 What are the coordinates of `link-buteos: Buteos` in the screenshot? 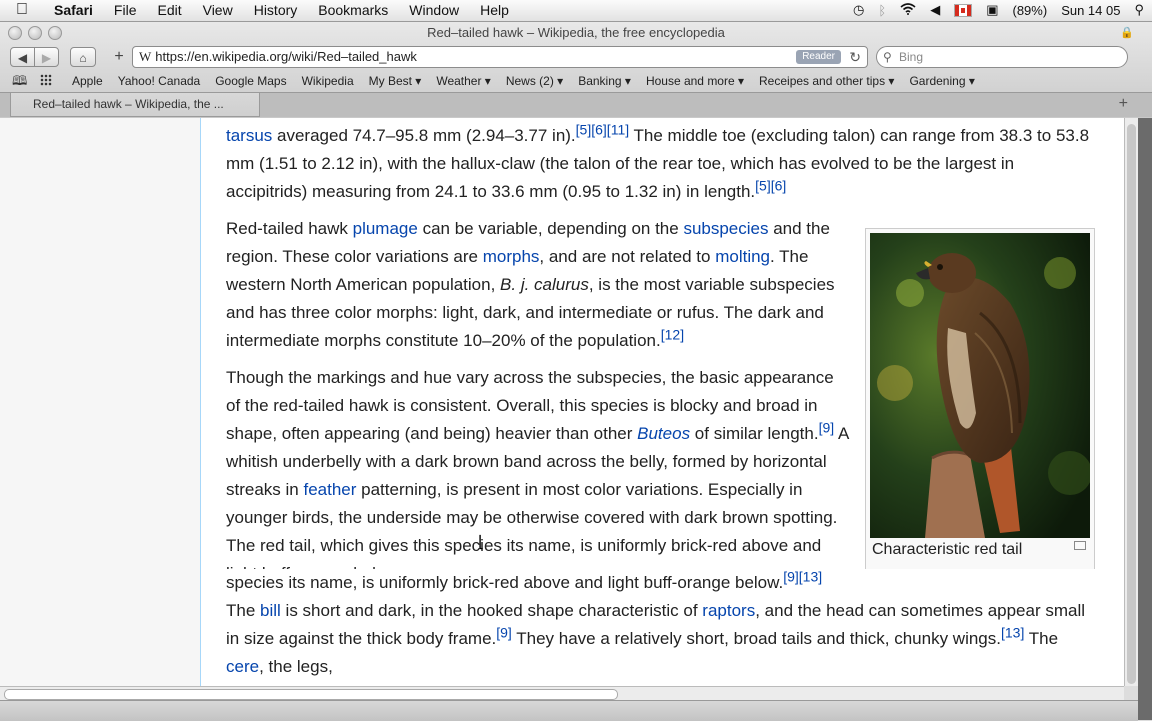 It's located at (663, 433).